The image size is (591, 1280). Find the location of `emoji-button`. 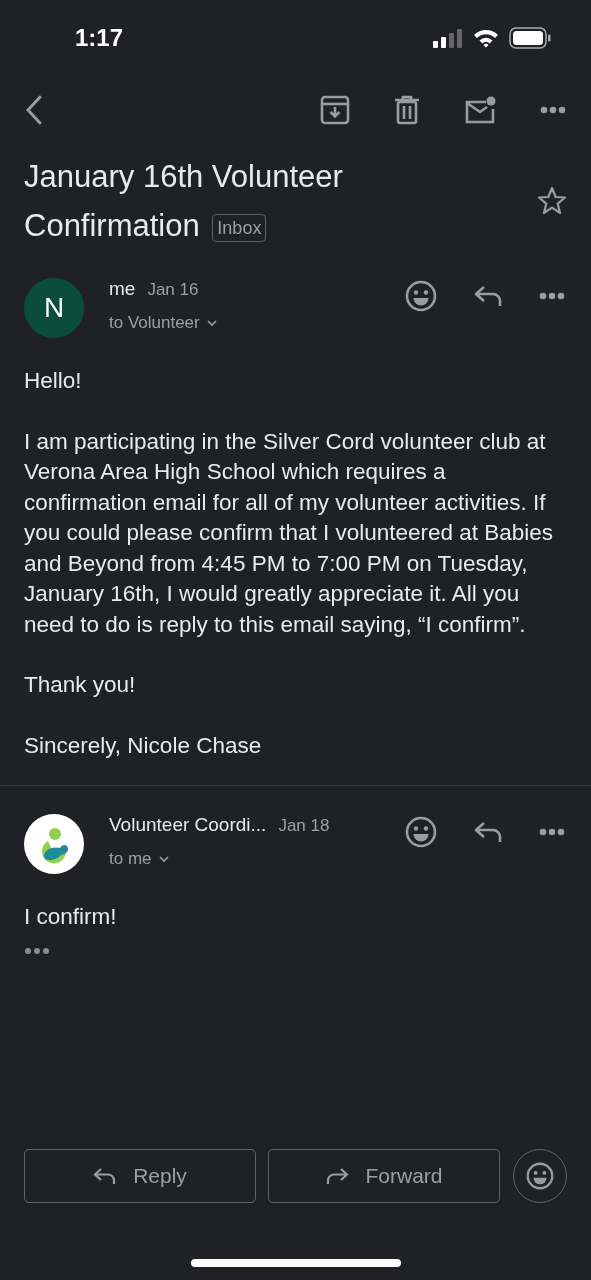

emoji-button is located at coordinates (540, 1176).